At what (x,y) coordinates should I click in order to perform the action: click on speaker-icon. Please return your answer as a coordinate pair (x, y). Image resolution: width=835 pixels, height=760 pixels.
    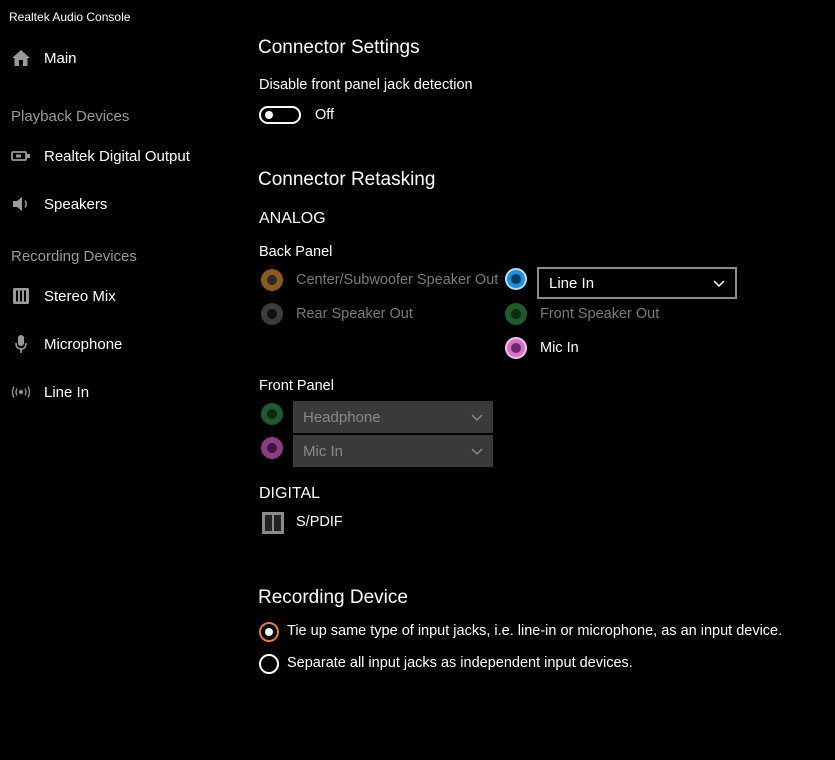
    Looking at the image, I should click on (21, 204).